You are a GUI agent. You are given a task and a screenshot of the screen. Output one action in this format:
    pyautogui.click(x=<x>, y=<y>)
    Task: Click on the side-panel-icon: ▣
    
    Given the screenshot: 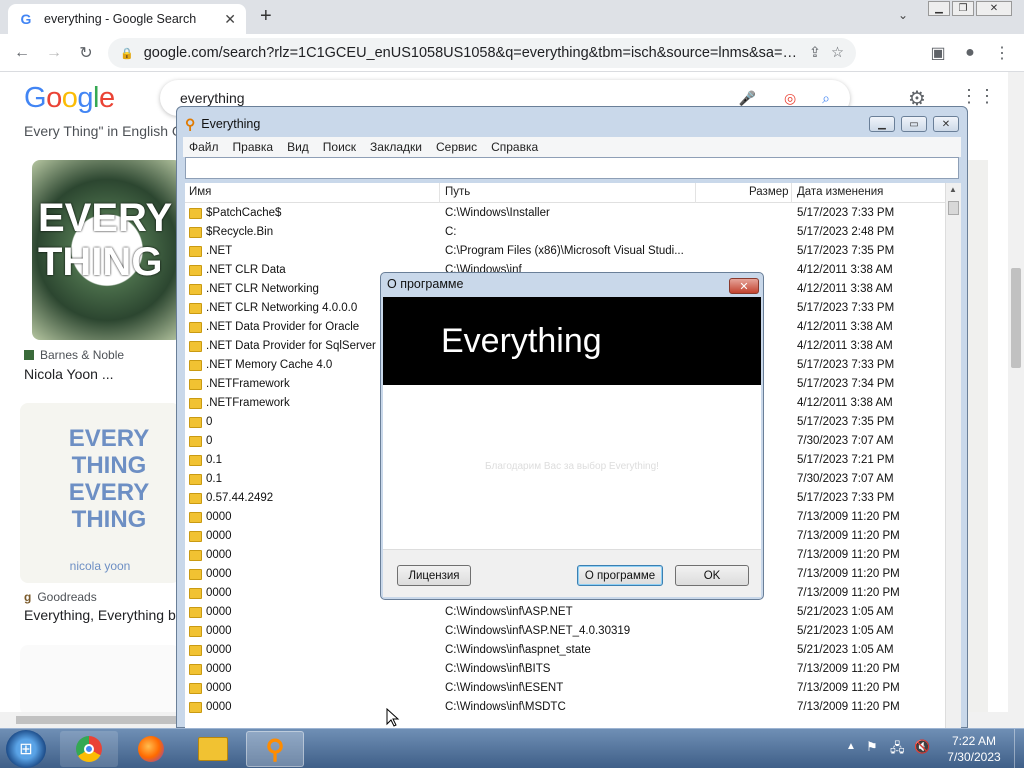 What is the action you would take?
    pyautogui.click(x=938, y=53)
    